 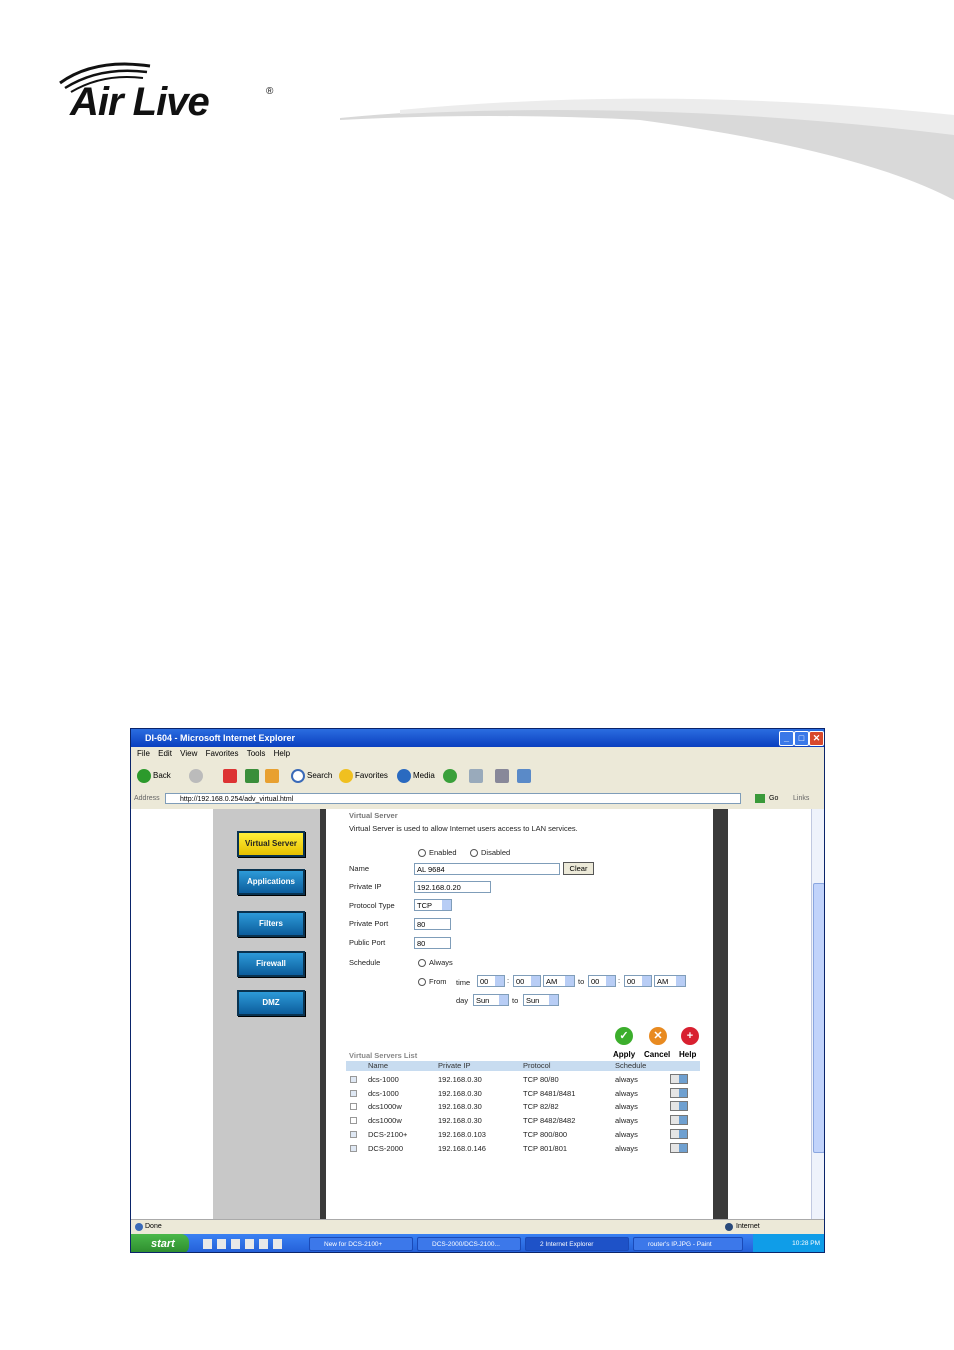 I want to click on menu-bar: File Edit View Favorites Tools Help, so click(x=477, y=754).